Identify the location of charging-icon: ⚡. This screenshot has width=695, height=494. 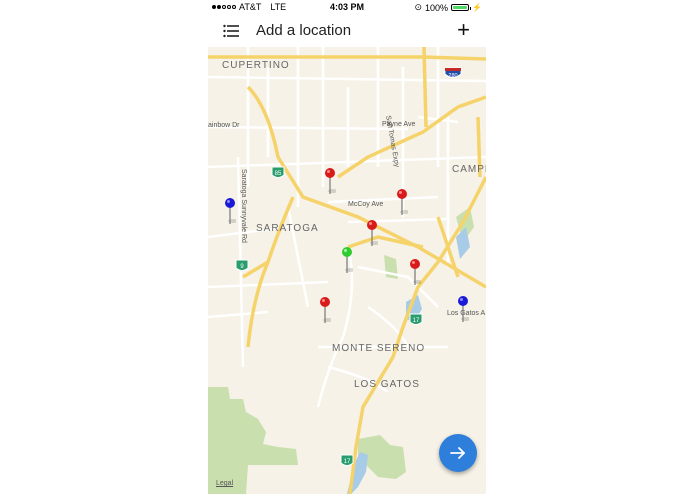
(477, 7).